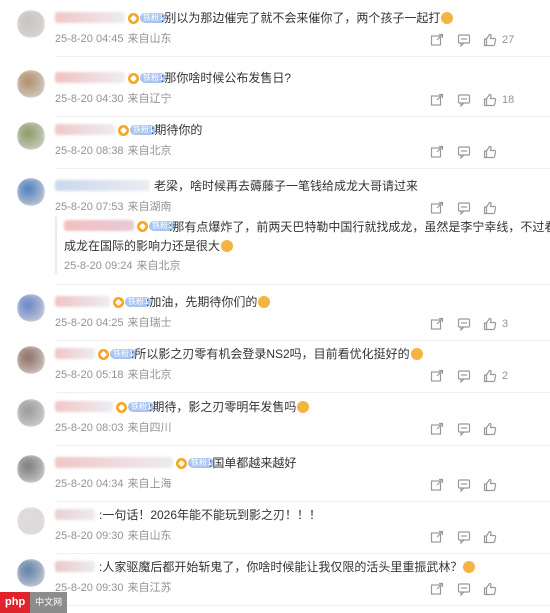  I want to click on comment-actions: 2, so click(490, 376).